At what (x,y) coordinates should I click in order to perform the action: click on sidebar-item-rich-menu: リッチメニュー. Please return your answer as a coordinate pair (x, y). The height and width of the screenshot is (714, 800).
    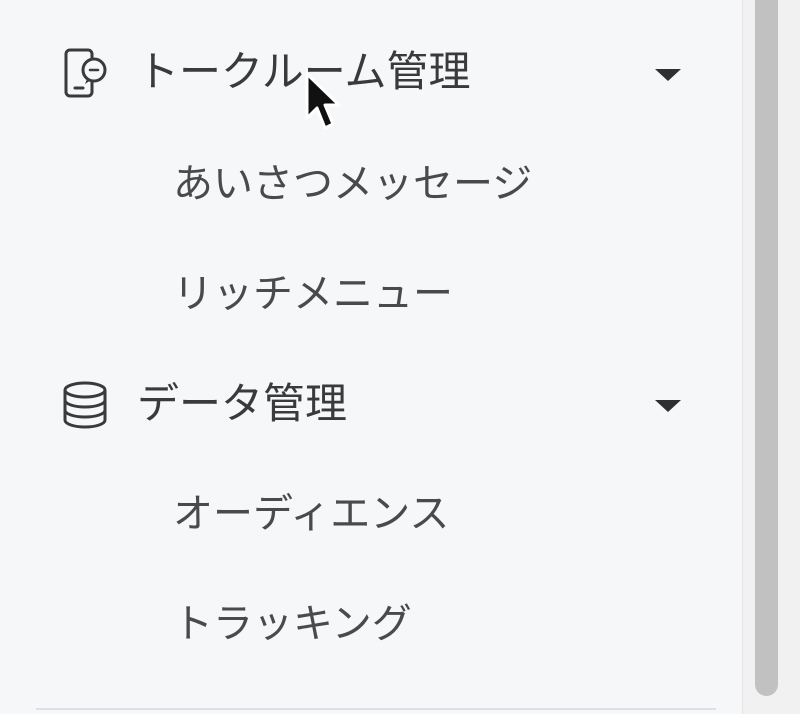
    Looking at the image, I should click on (371, 294).